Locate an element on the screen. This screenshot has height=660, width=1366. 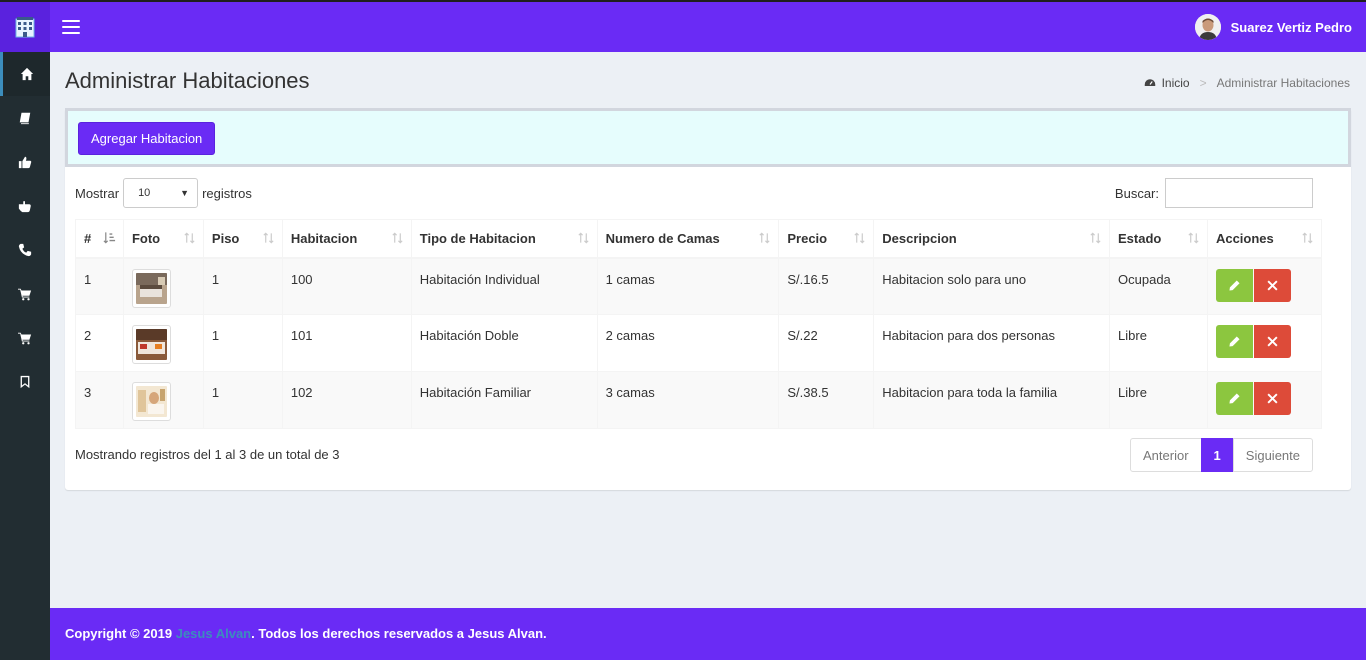
column-header-price: Precio is located at coordinates (826, 239).